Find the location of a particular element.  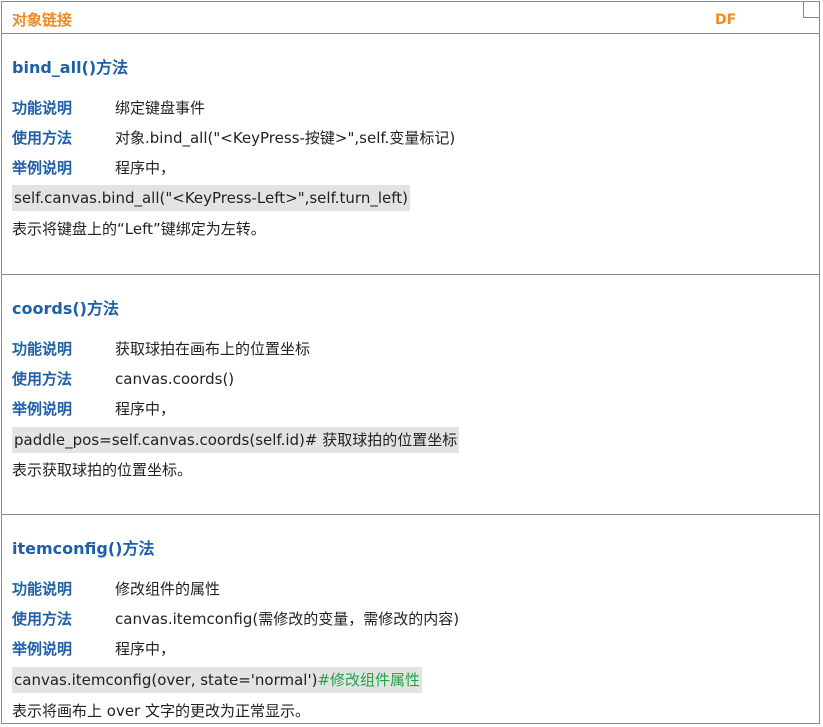

corner-box is located at coordinates (811, 10).